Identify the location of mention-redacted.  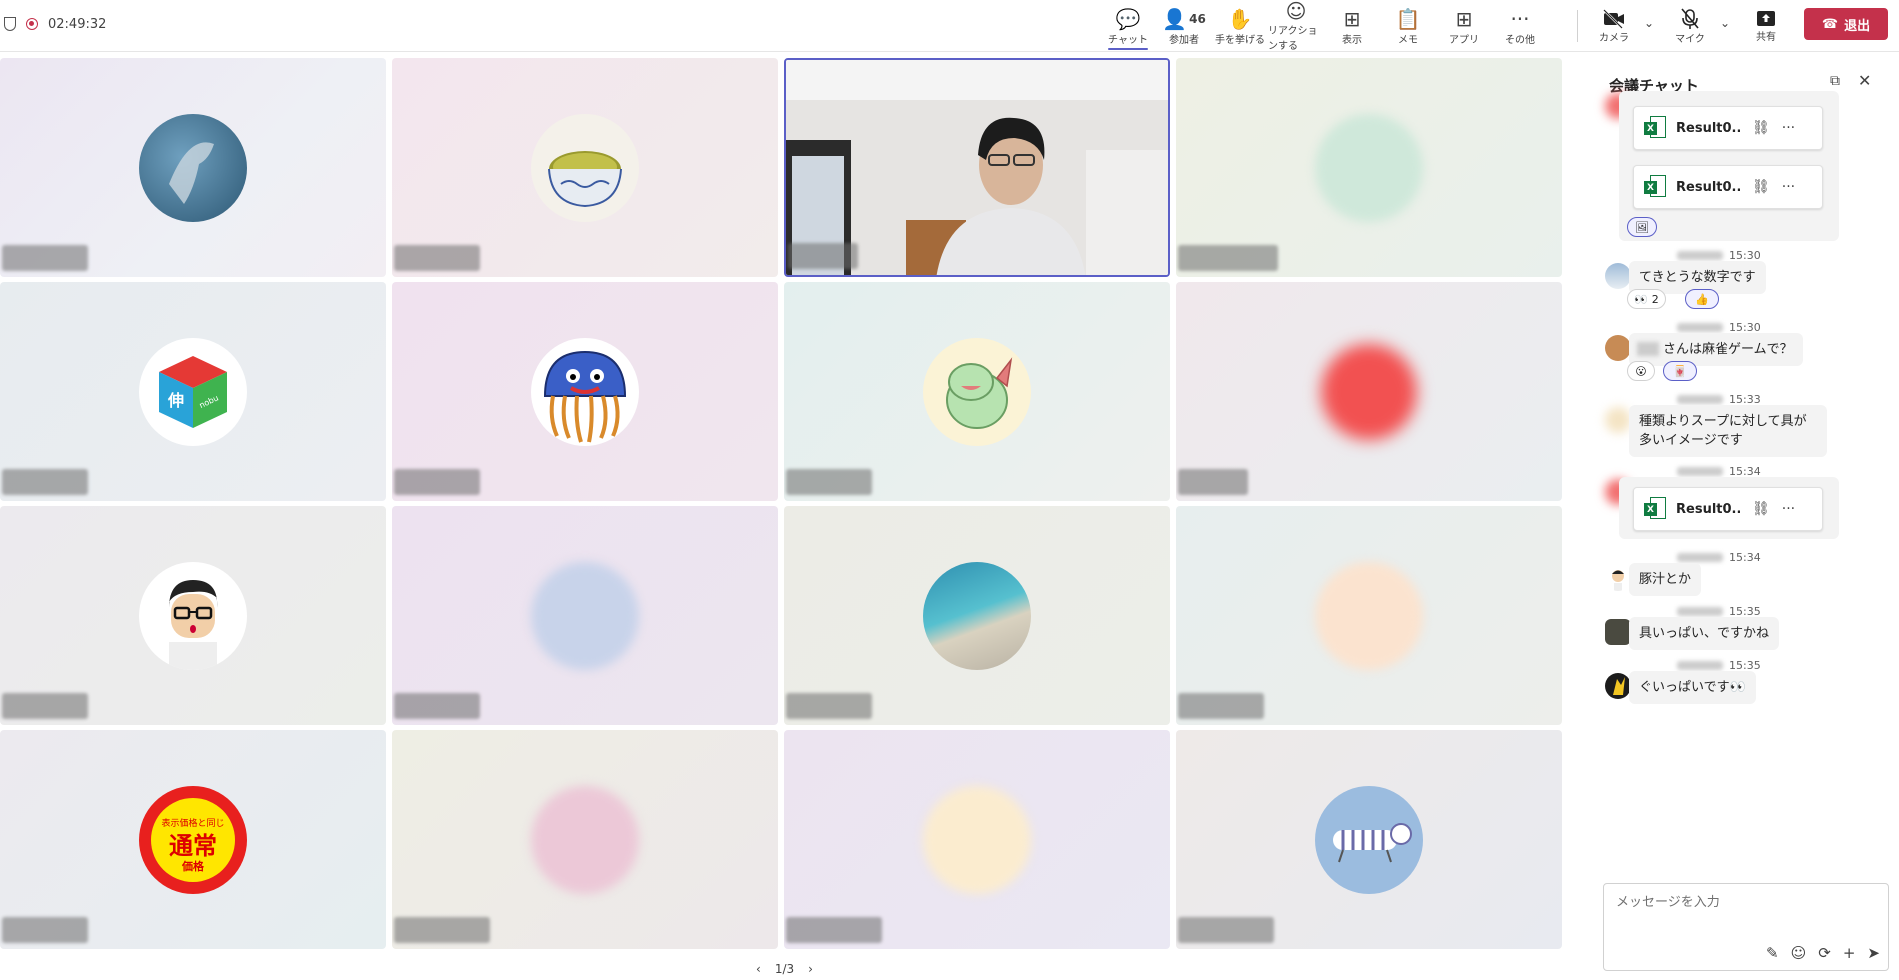
(1648, 349).